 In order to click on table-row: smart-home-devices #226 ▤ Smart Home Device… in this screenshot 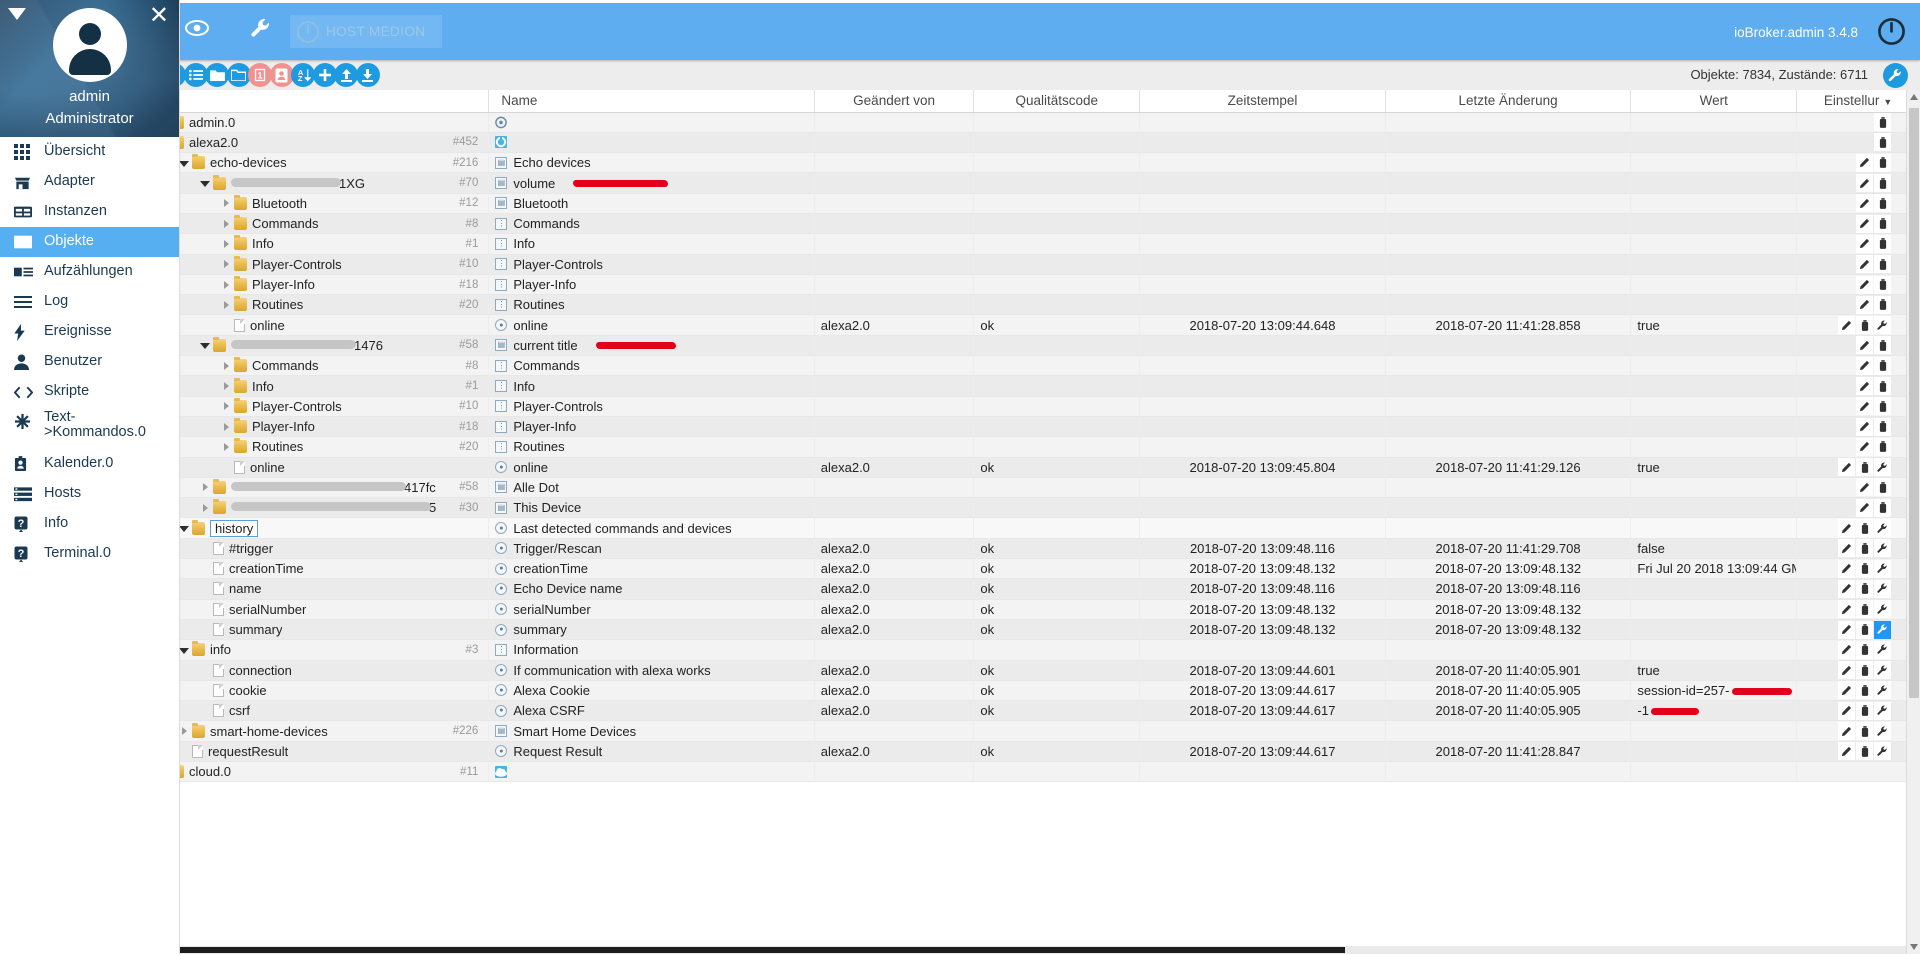, I will do `click(1032, 731)`.